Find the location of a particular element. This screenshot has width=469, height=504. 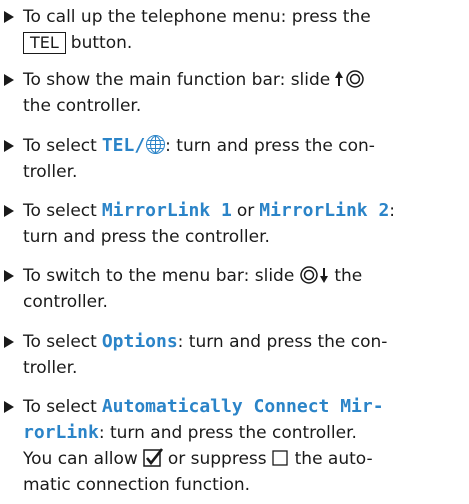

note-text: matic connection function. is located at coordinates (137, 485).